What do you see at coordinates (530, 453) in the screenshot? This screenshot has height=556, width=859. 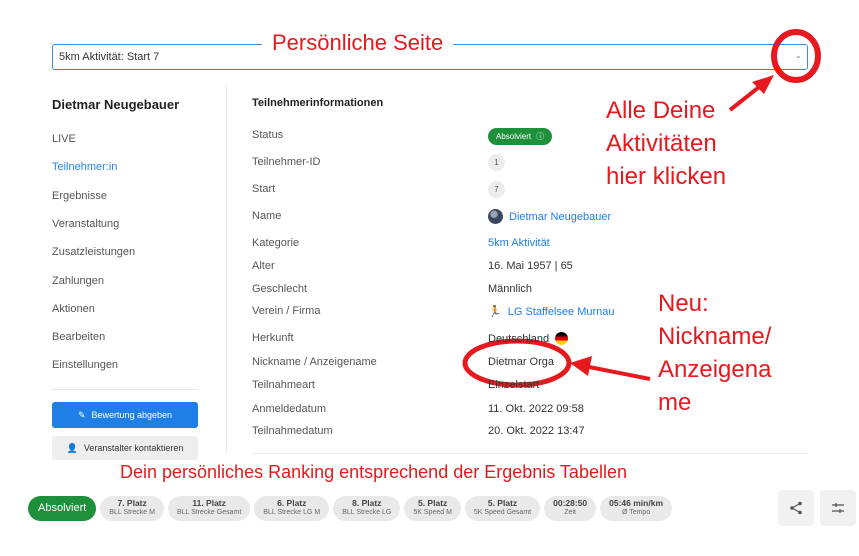 I see `details-bottom-divider` at bounding box center [530, 453].